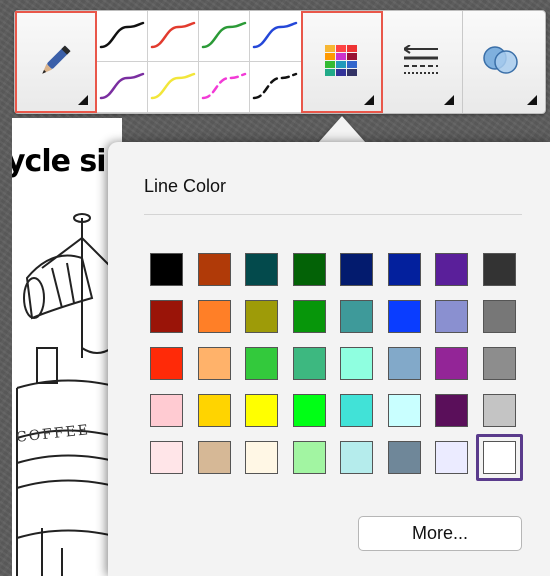 Image resolution: width=550 pixels, height=576 pixels. I want to click on color-palette-icon, so click(341, 60).